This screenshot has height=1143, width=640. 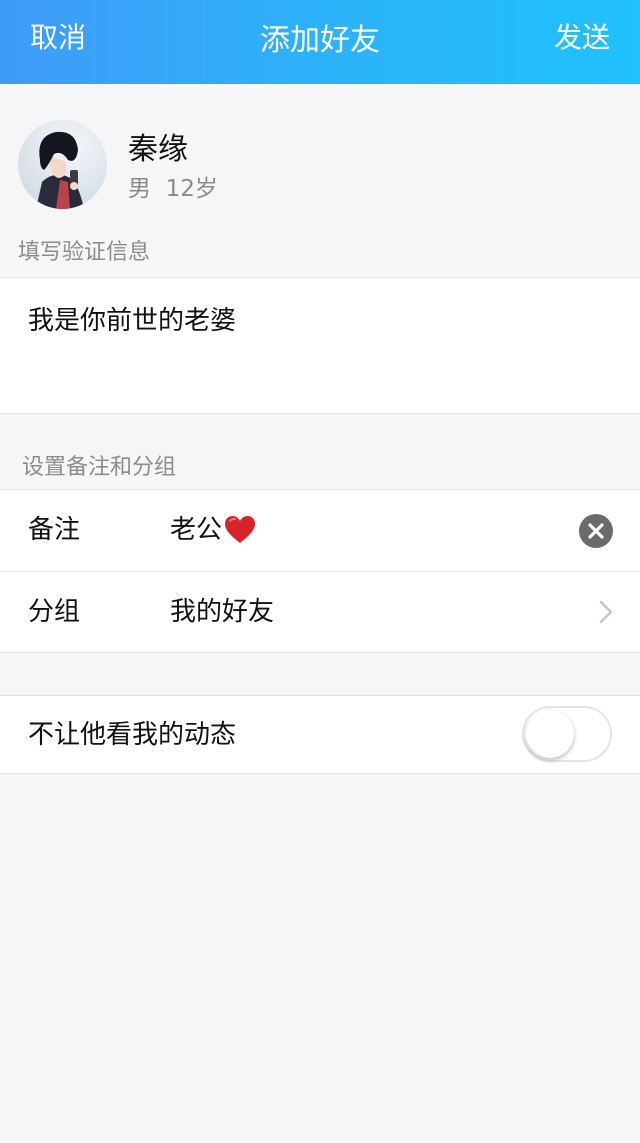 What do you see at coordinates (132, 735) in the screenshot?
I see `hide-moments-label: 不让他看我的动态` at bounding box center [132, 735].